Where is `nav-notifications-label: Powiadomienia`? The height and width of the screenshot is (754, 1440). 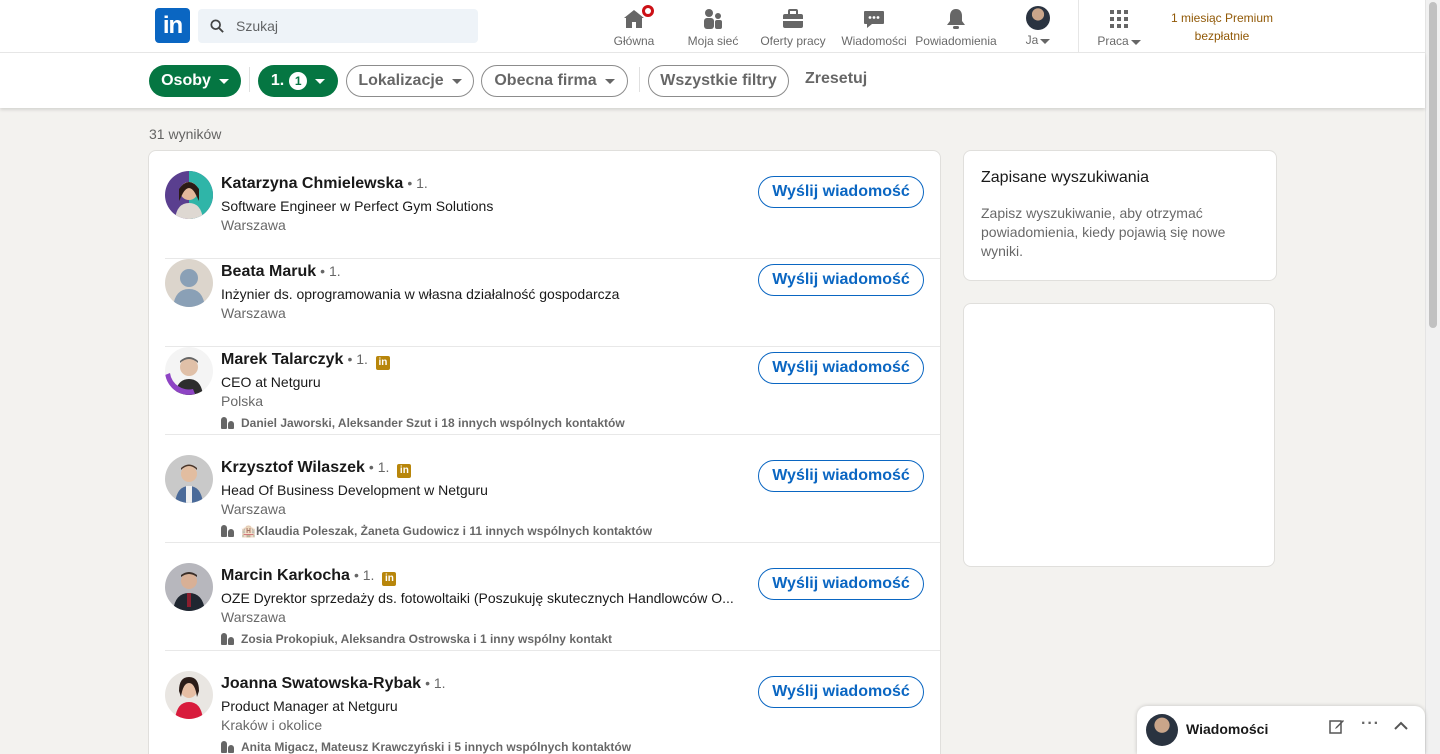 nav-notifications-label: Powiadomienia is located at coordinates (956, 41).